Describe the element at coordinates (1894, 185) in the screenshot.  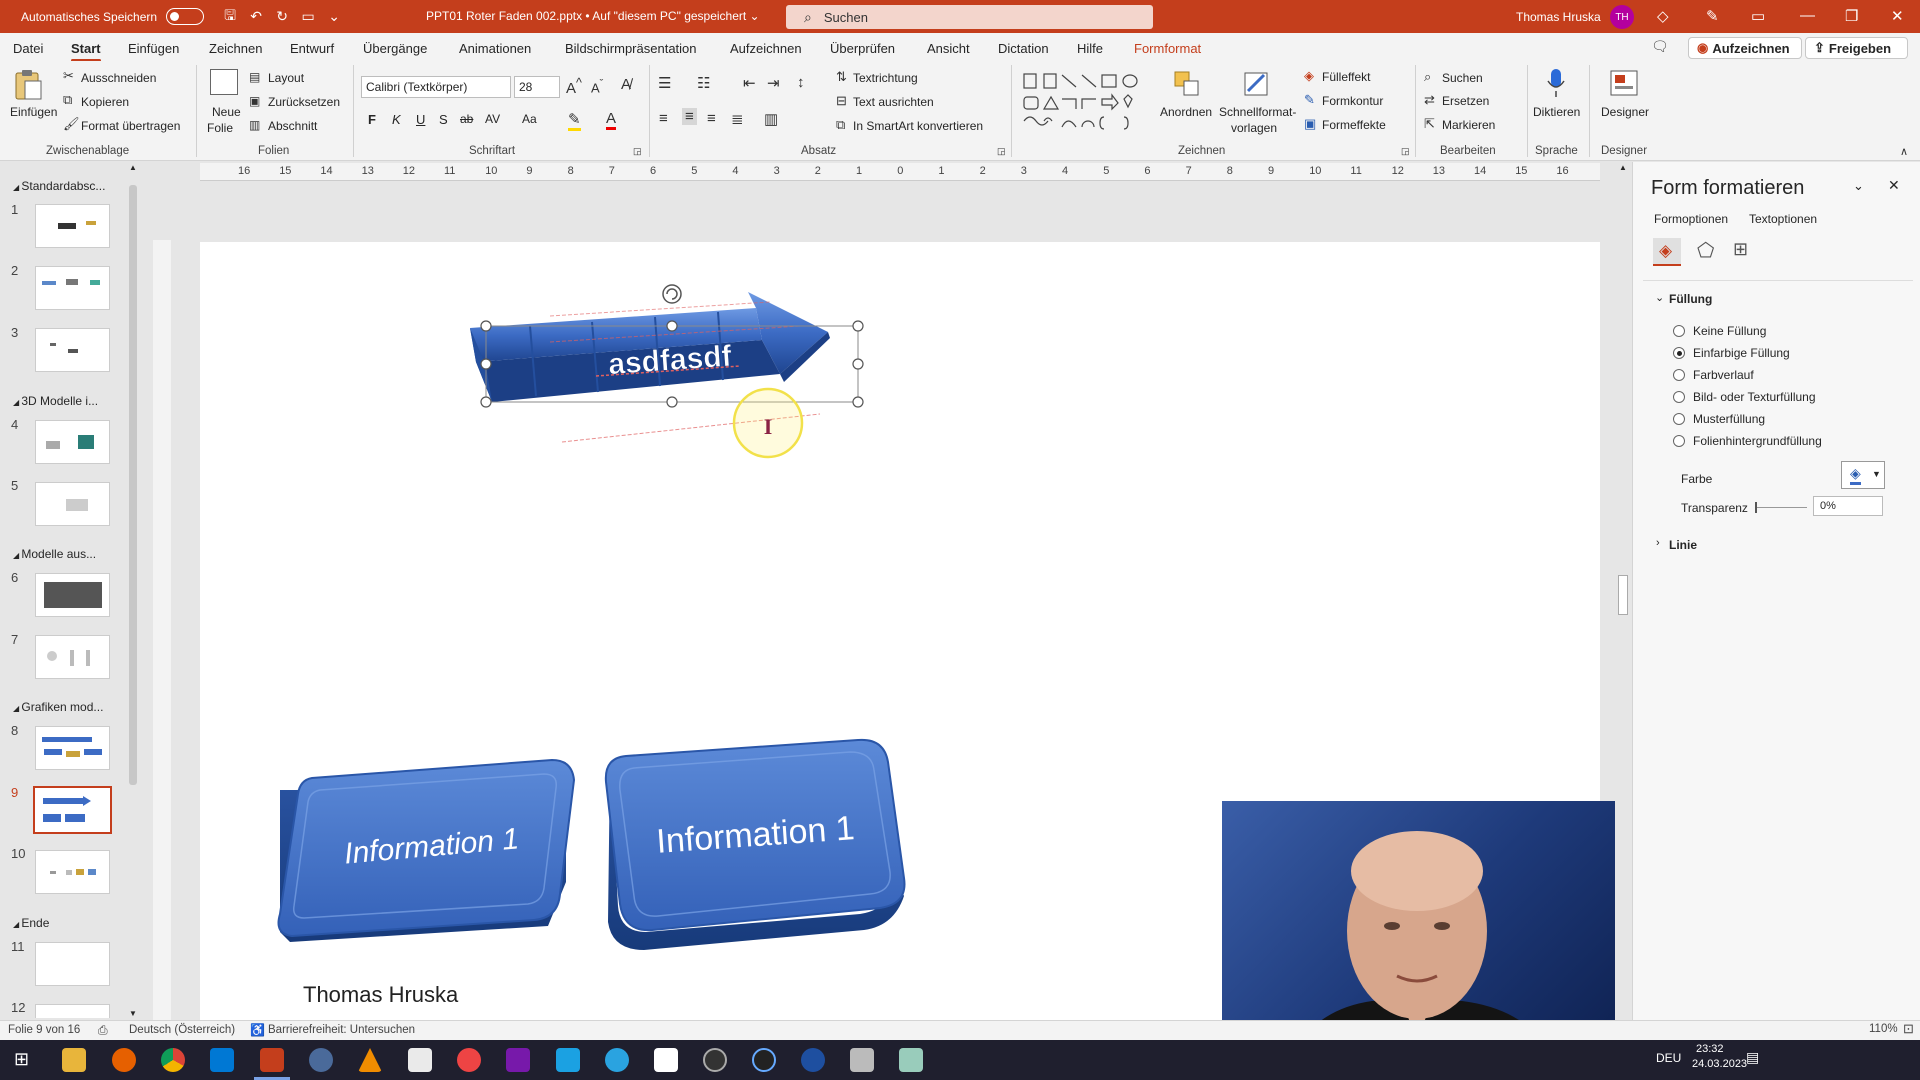
I see `pane-close-icon: ✕` at that location.